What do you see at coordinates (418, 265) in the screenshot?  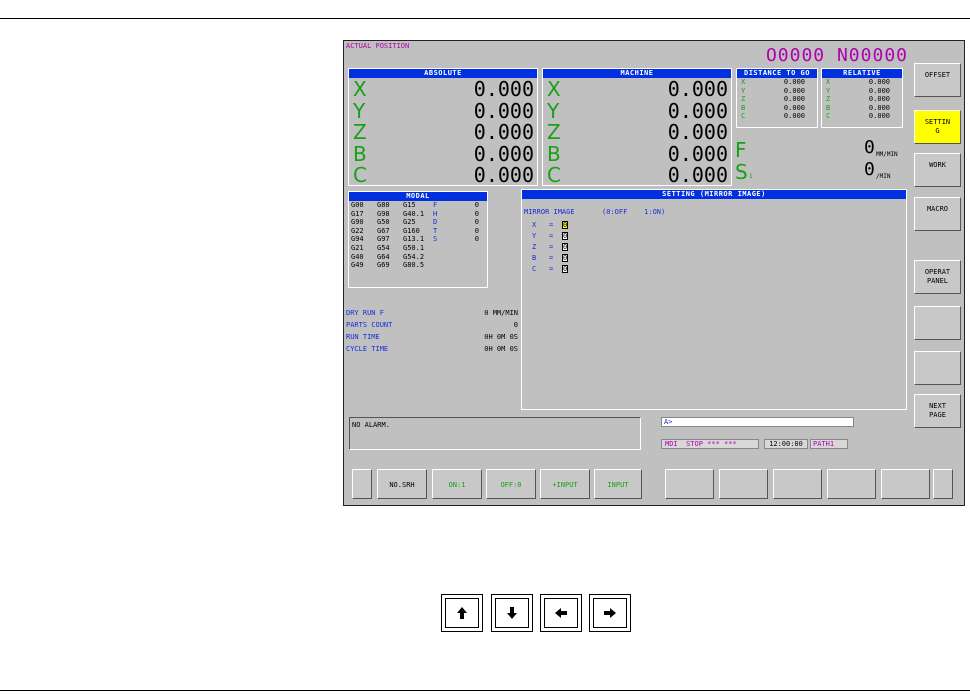 I see `modal-row: G49 G69 G80.5` at bounding box center [418, 265].